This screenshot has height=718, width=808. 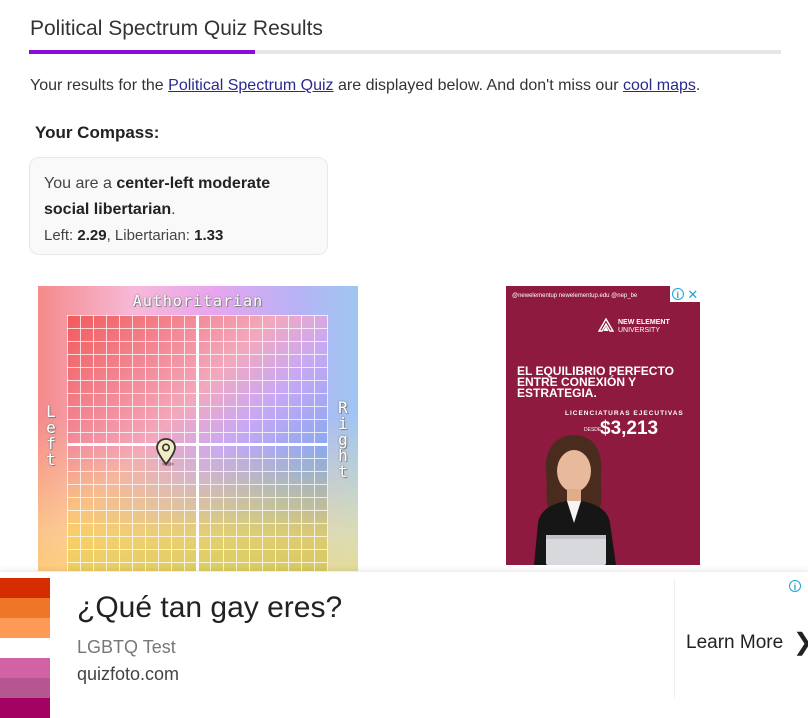 I want to click on cool-maps-link: cool maps, so click(x=659, y=85).